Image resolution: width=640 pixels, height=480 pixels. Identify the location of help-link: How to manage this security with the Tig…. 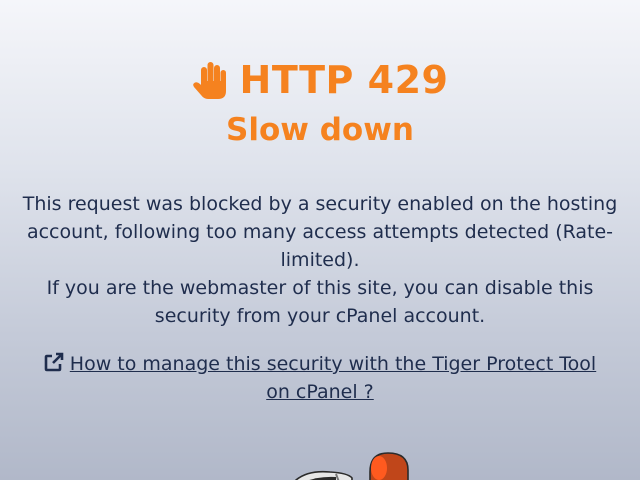
(333, 378).